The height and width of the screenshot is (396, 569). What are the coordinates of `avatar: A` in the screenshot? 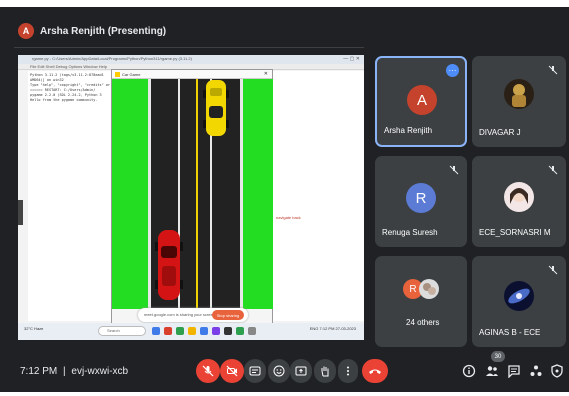 It's located at (422, 100).